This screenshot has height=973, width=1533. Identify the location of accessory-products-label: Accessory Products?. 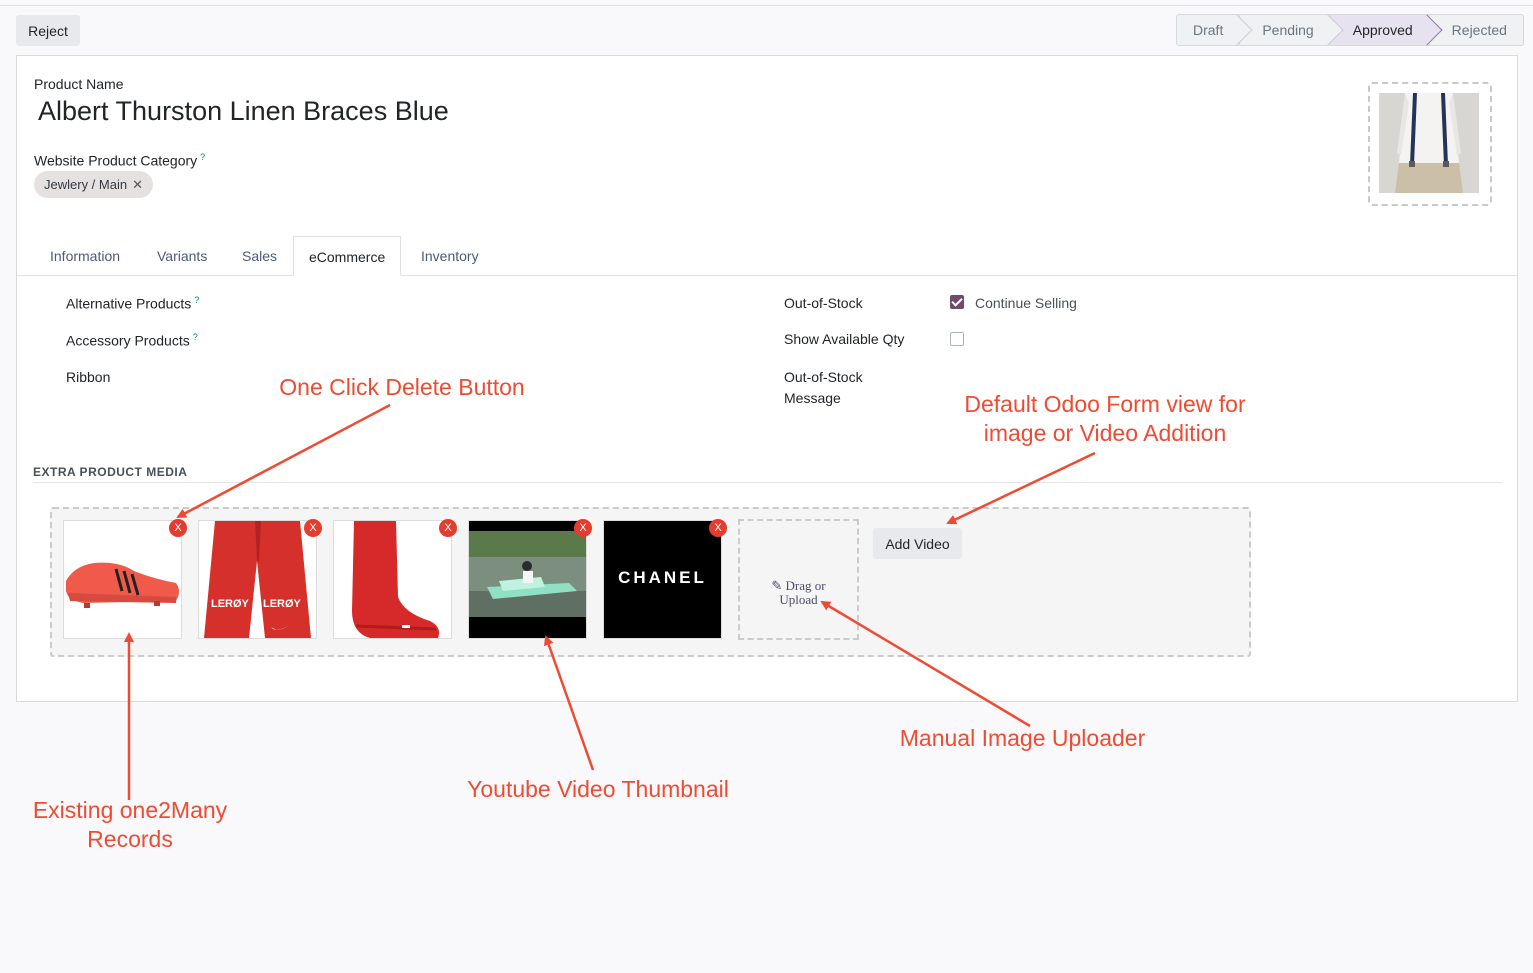
(132, 340).